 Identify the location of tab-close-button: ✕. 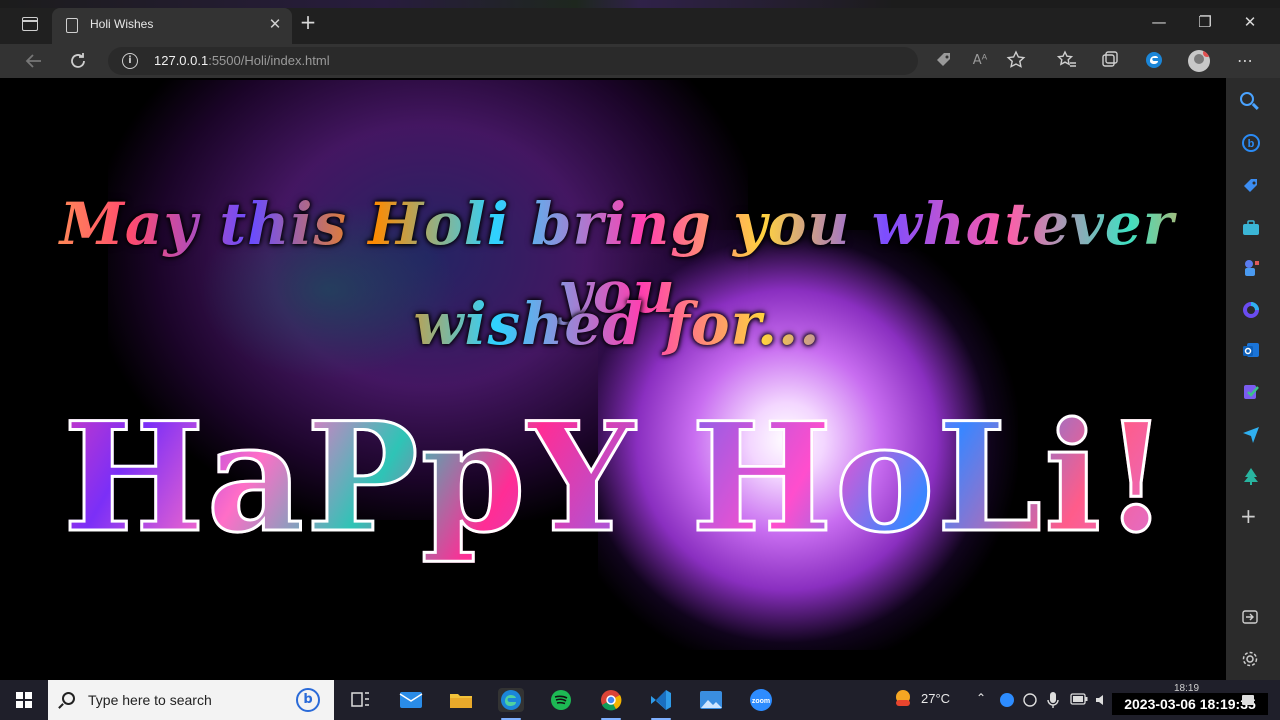
(275, 24).